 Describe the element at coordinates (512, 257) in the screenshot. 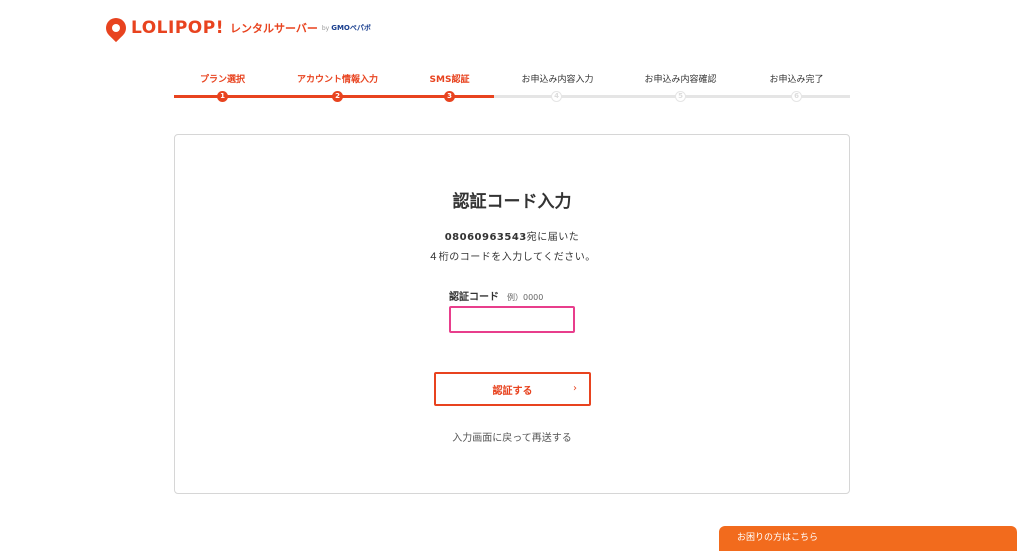

I see `instruction-line-2: ４桁のコードを入力してください。` at that location.